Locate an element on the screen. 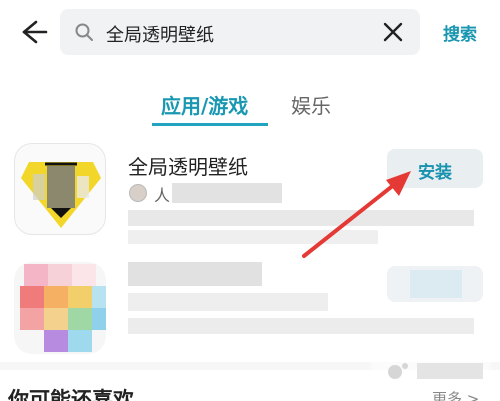 The width and height of the screenshot is (500, 401). search-icon is located at coordinates (84, 32).